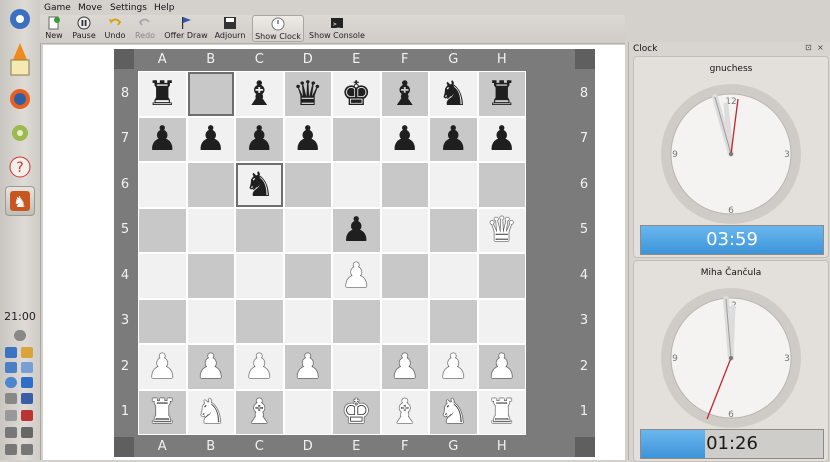 The height and width of the screenshot is (462, 830). Describe the element at coordinates (259, 230) in the screenshot. I see `square-c5` at that location.